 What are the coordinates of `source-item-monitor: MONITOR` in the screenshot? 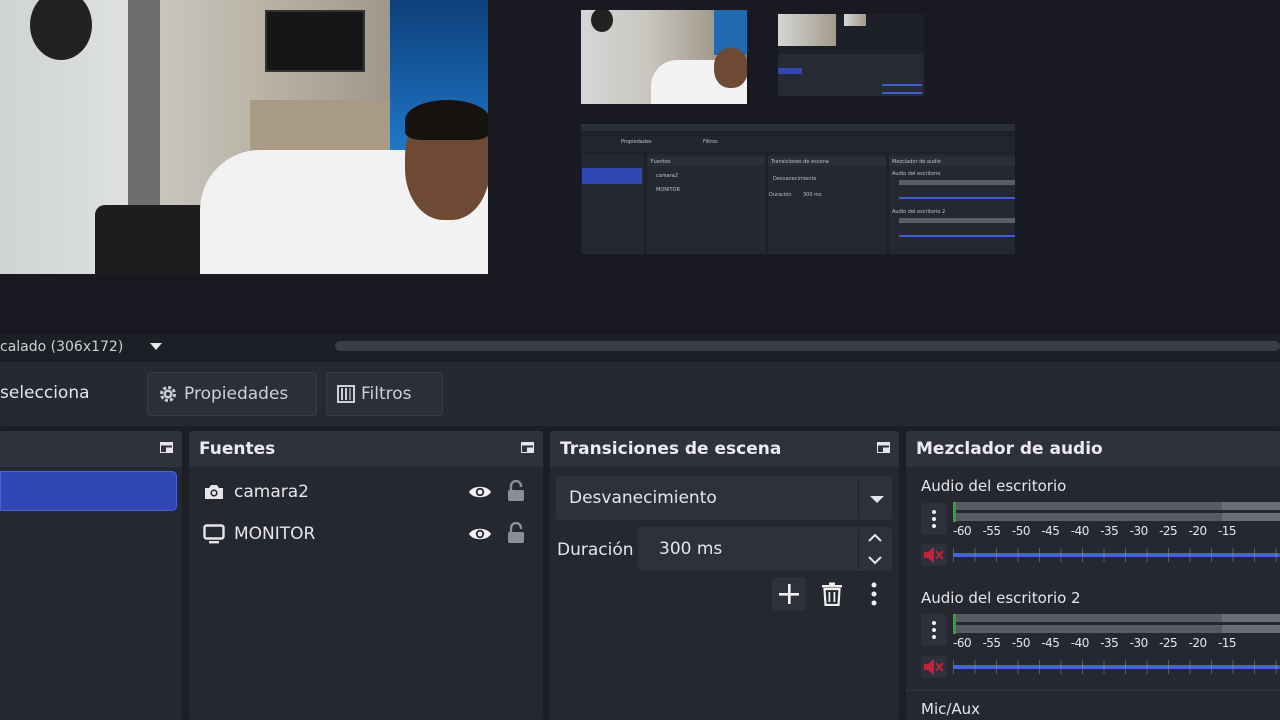 It's located at (366, 534).